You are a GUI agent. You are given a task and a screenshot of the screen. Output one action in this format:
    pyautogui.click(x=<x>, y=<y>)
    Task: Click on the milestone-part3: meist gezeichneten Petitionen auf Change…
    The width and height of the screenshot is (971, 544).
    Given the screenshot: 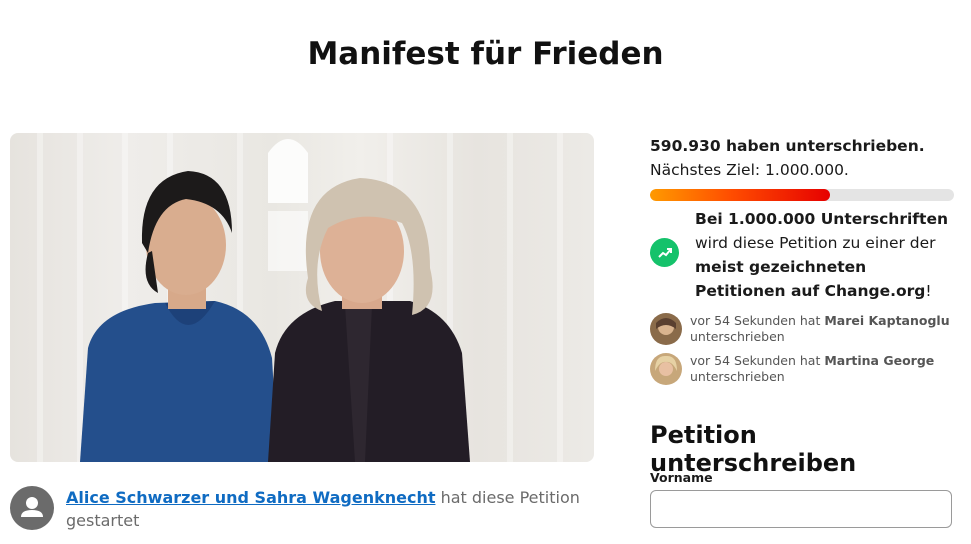 What is the action you would take?
    pyautogui.click(x=810, y=279)
    